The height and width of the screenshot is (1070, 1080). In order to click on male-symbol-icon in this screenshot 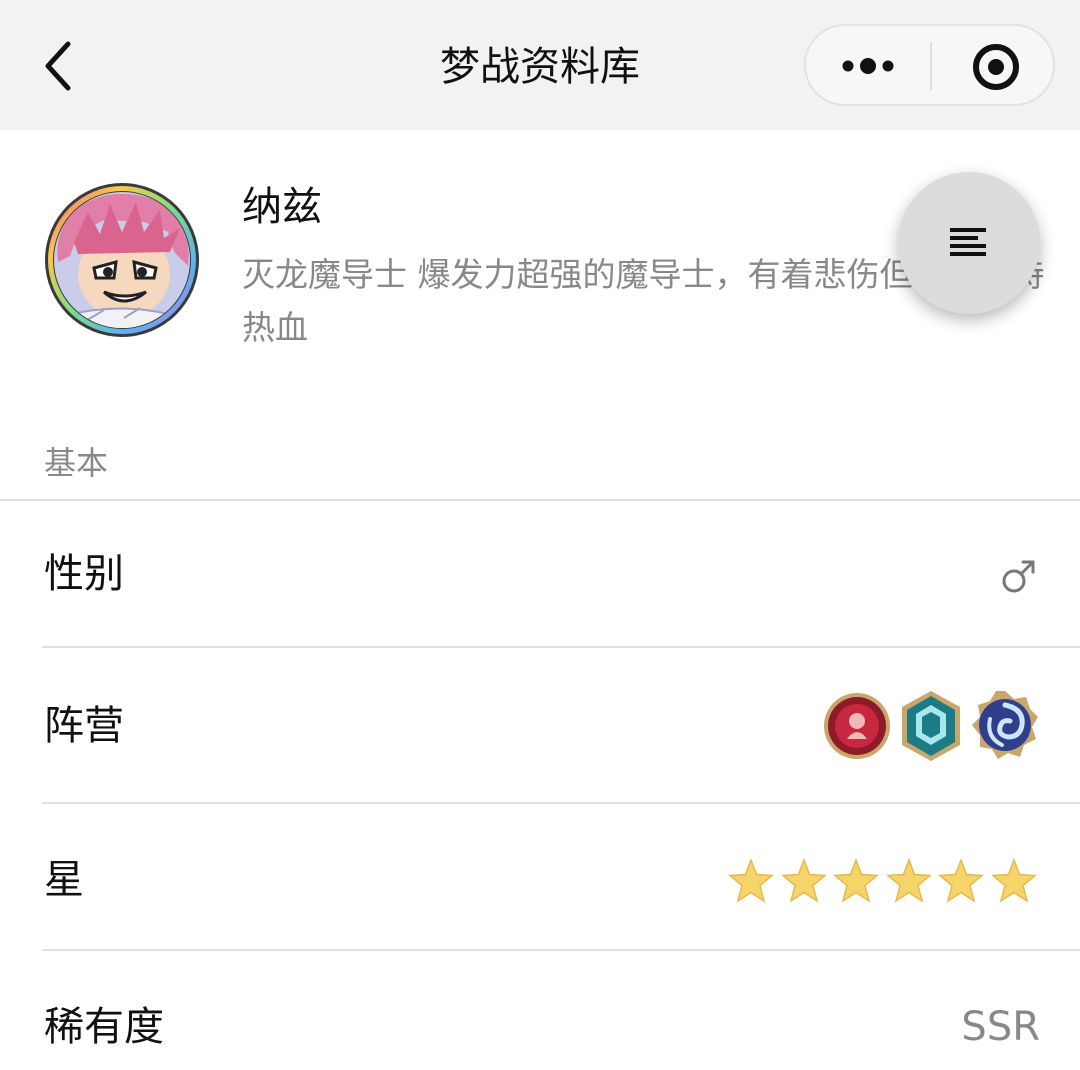, I will do `click(1018, 576)`.